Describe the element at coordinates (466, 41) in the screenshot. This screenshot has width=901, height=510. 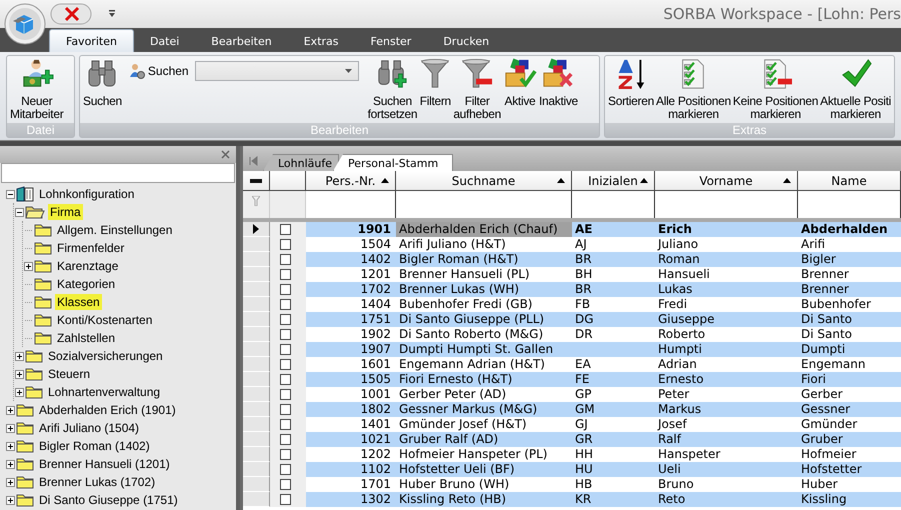
I see `ribbon-tab: Drucken` at that location.